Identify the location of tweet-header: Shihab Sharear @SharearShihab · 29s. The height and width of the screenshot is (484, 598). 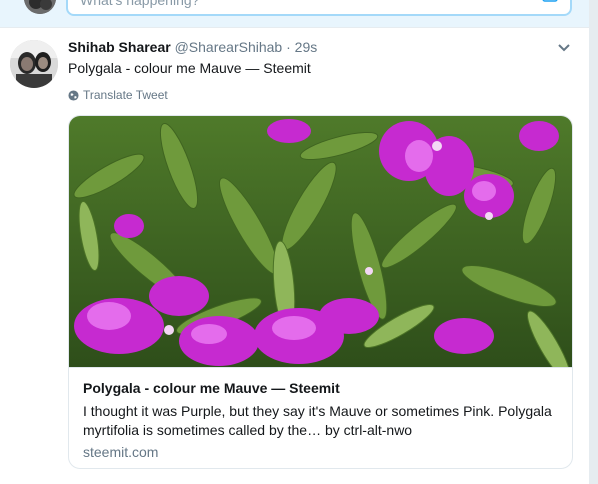
(192, 47).